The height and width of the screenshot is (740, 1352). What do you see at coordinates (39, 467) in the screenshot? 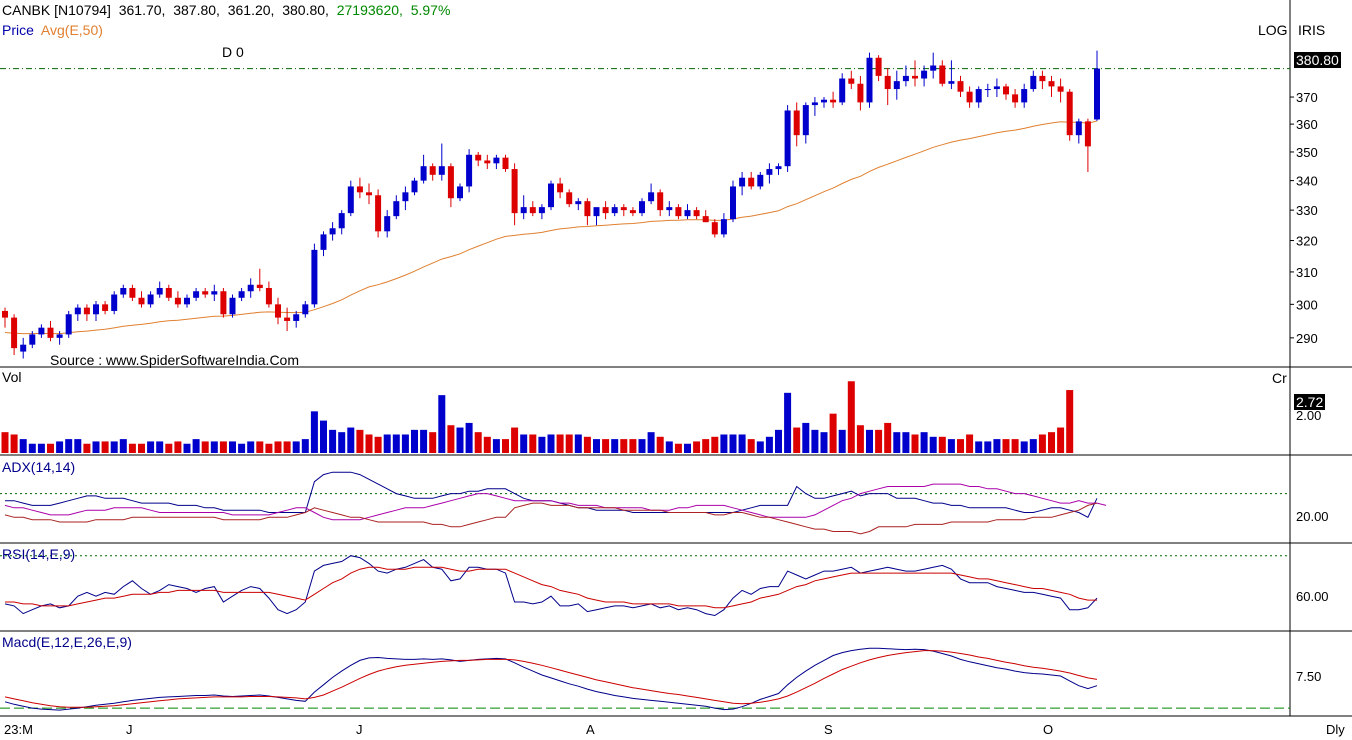
I see `adx-panel-title: ADX(14,14)` at bounding box center [39, 467].